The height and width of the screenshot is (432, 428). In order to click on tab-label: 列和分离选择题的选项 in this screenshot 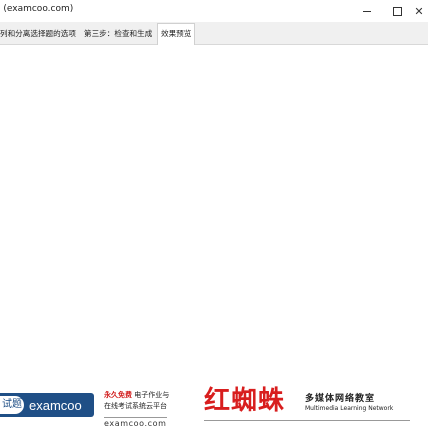, I will do `click(38, 33)`.